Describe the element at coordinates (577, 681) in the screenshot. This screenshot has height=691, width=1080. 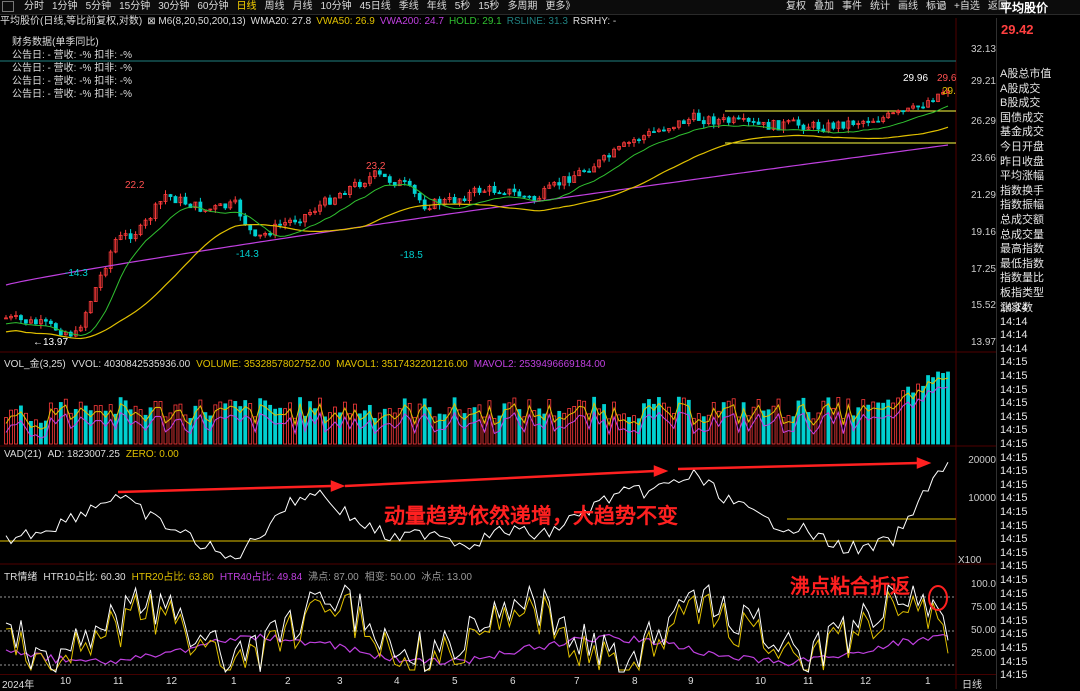
I see `date-label: 7` at that location.